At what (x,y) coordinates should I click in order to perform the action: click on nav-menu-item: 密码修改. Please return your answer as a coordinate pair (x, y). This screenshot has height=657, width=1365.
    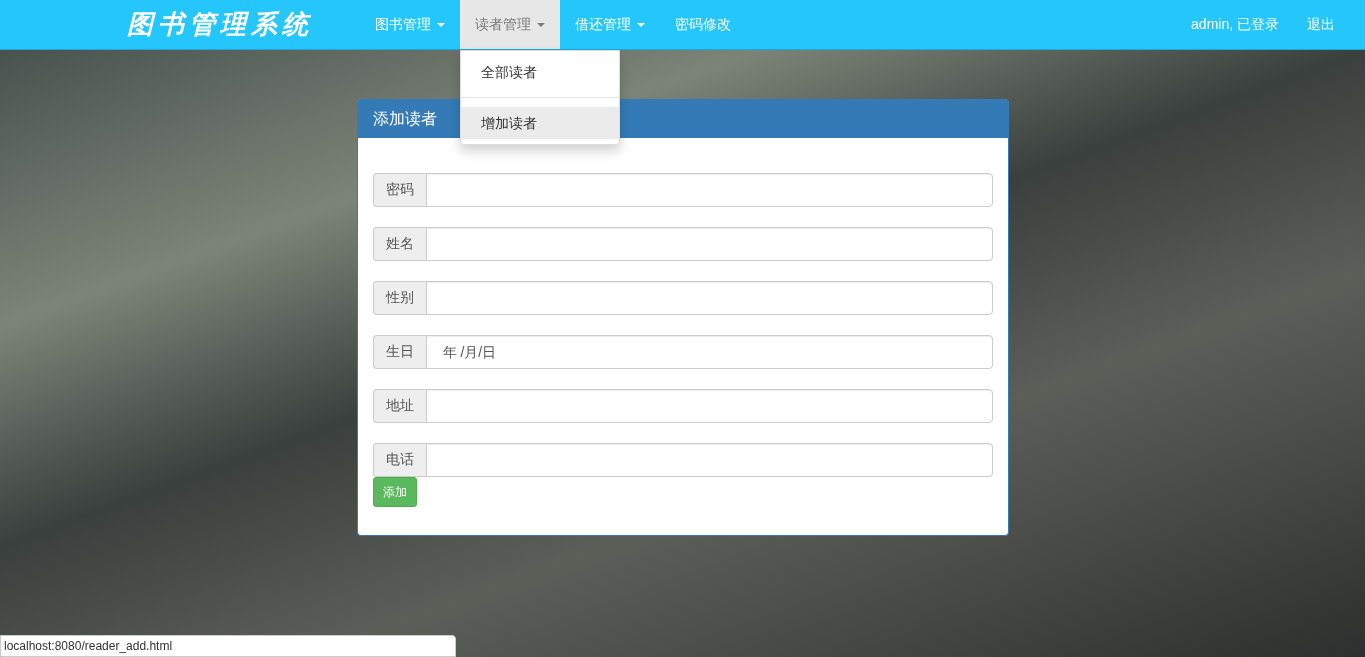
    Looking at the image, I should click on (703, 24).